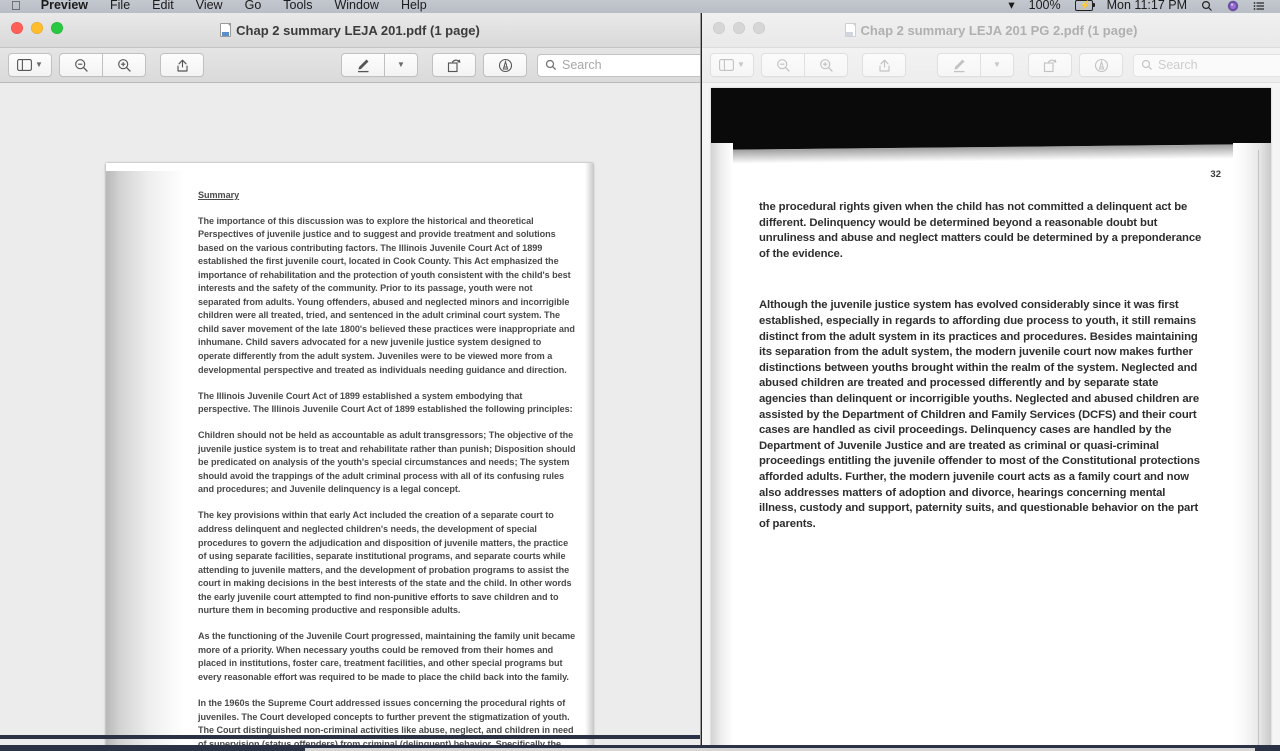 Image resolution: width=1280 pixels, height=751 pixels. Describe the element at coordinates (1084, 6) in the screenshot. I see `battery-charging-icon: ⚡` at that location.